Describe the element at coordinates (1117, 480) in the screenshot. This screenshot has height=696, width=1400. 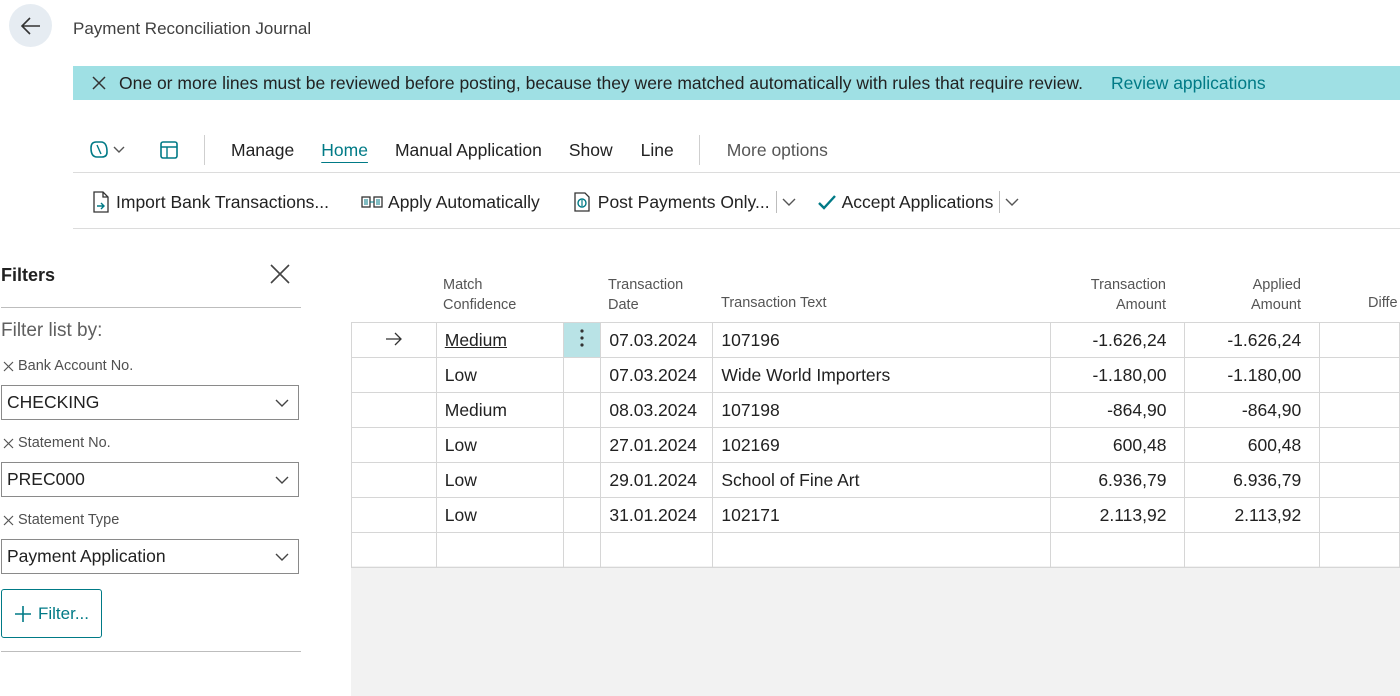
I see `transaction-amount-cell: 6.936,79` at that location.